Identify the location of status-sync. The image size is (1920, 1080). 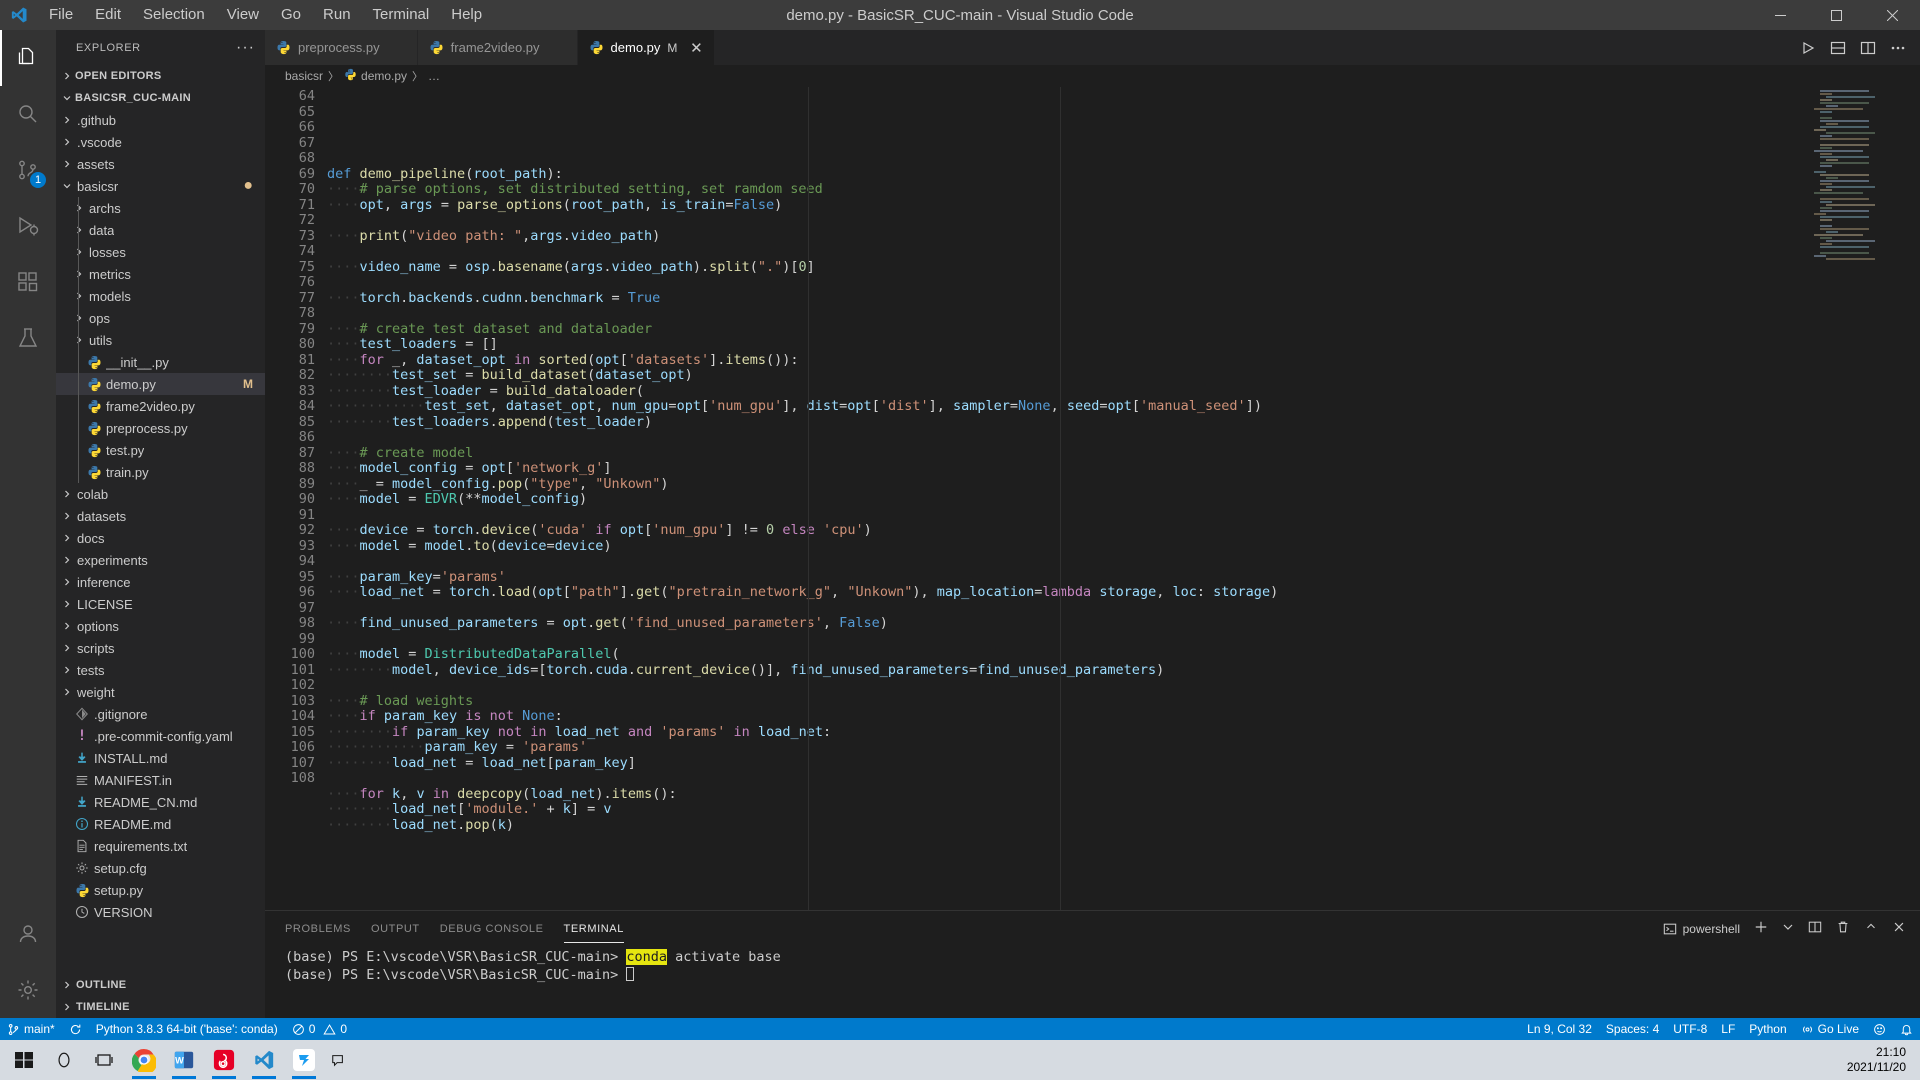
(75, 1029).